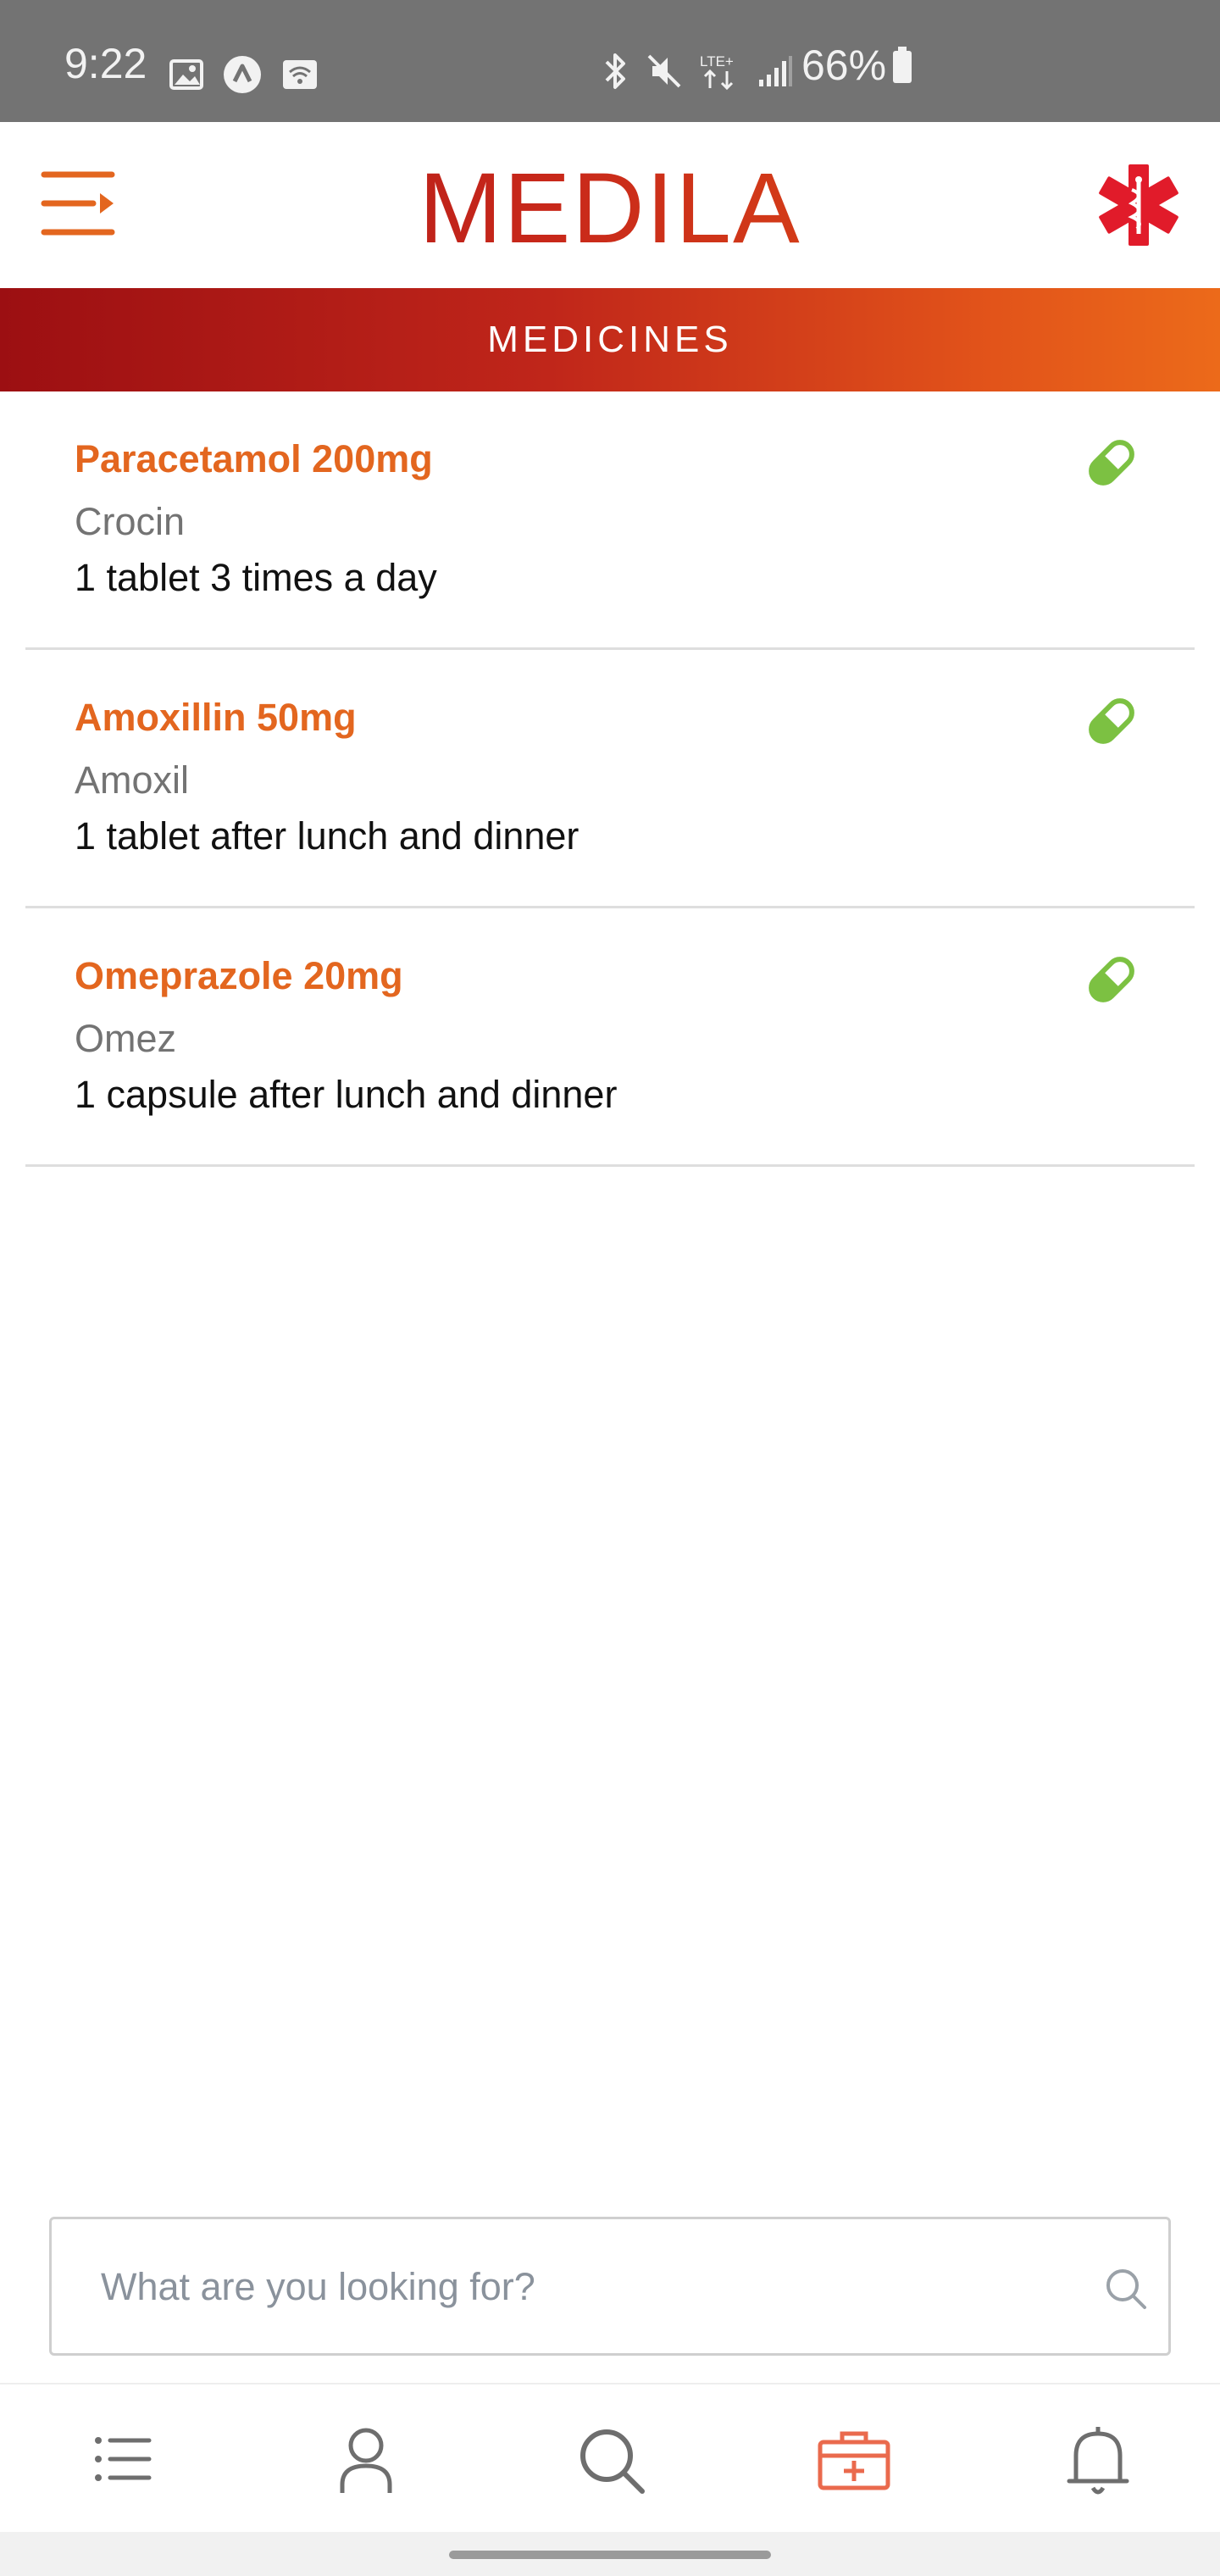 This screenshot has width=1220, height=2576. Describe the element at coordinates (126, 1038) in the screenshot. I see `medicine-brand: Omez` at that location.